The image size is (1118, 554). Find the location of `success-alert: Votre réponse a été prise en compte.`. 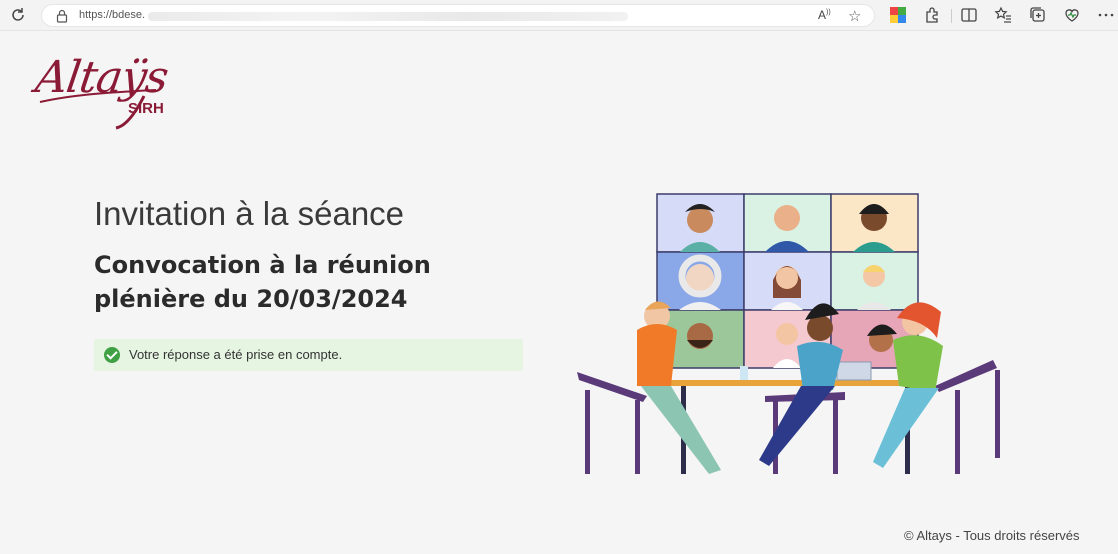

success-alert: Votre réponse a été prise en compte. is located at coordinates (308, 355).